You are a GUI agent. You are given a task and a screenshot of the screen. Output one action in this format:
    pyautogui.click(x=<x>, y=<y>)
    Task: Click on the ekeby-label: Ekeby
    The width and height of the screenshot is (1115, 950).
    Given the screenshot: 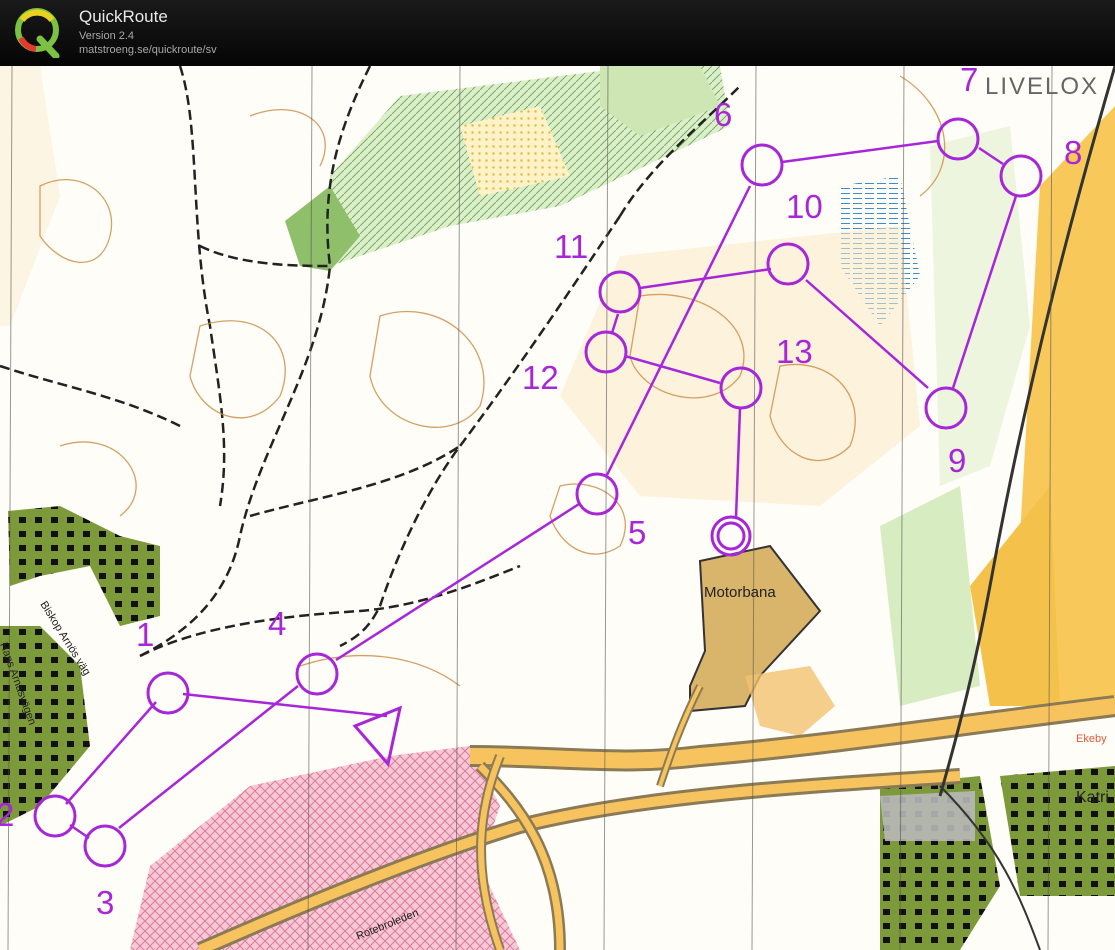 What is the action you would take?
    pyautogui.click(x=1091, y=739)
    